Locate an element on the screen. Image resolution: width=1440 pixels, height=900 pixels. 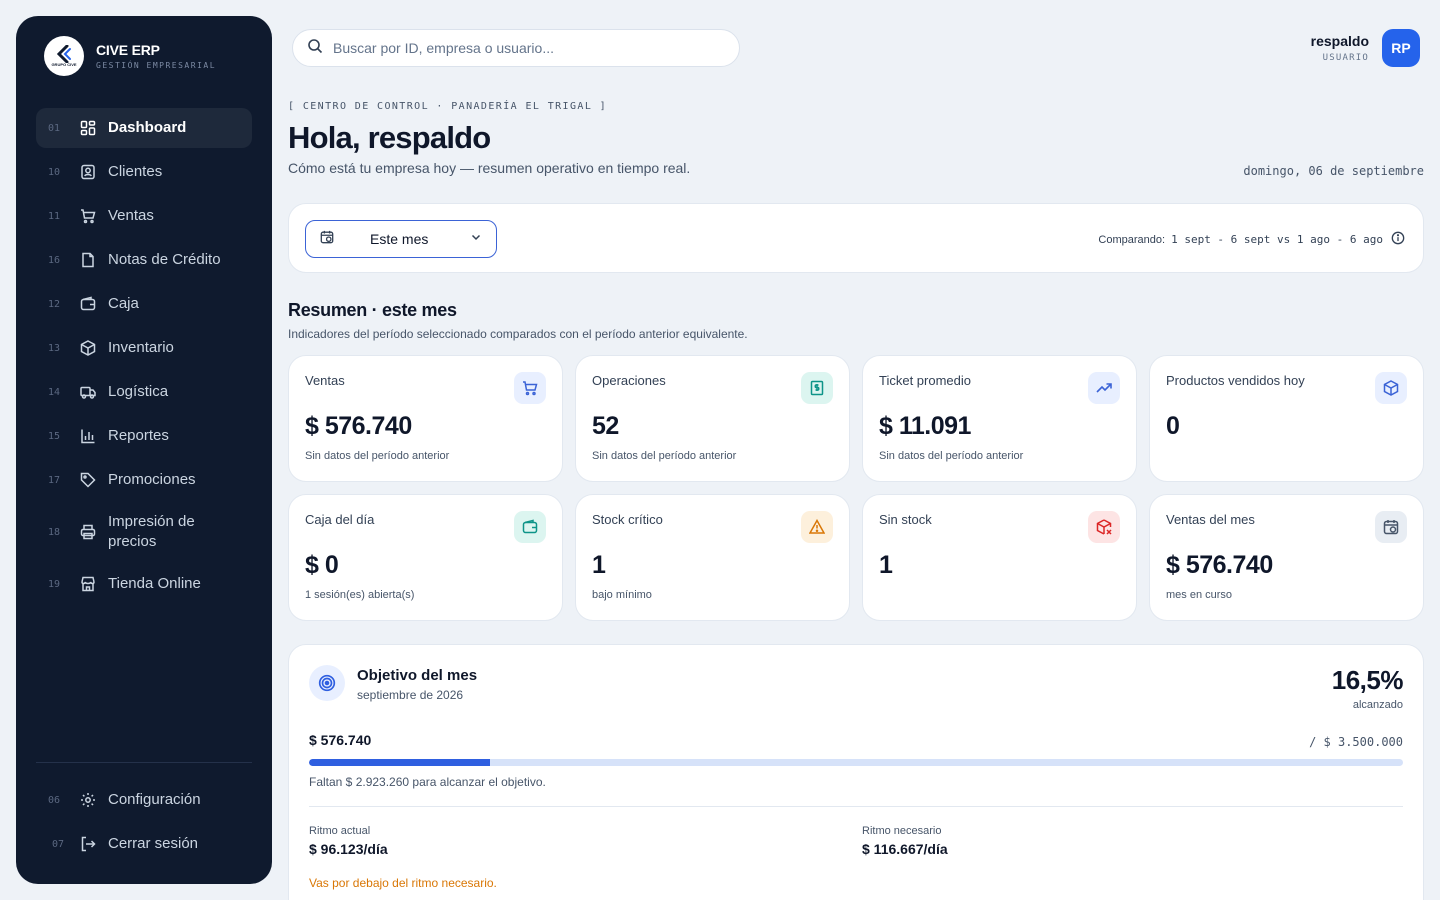
sidebar-item-label: Cerrar sesión is located at coordinates (153, 843).